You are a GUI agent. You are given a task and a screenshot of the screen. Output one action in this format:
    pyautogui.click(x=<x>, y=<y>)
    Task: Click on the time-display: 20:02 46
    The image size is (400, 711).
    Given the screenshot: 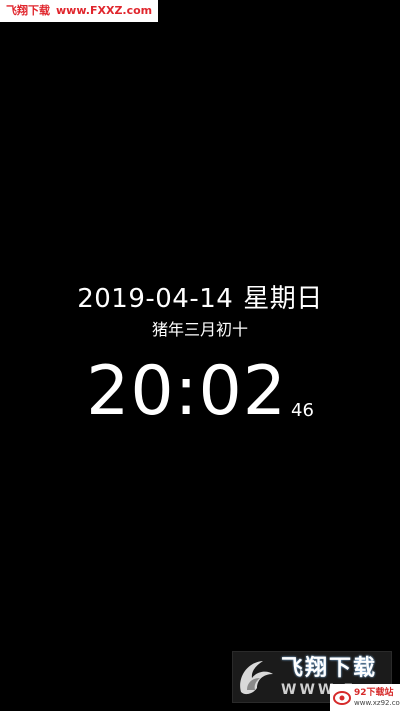 What is the action you would take?
    pyautogui.click(x=200, y=392)
    